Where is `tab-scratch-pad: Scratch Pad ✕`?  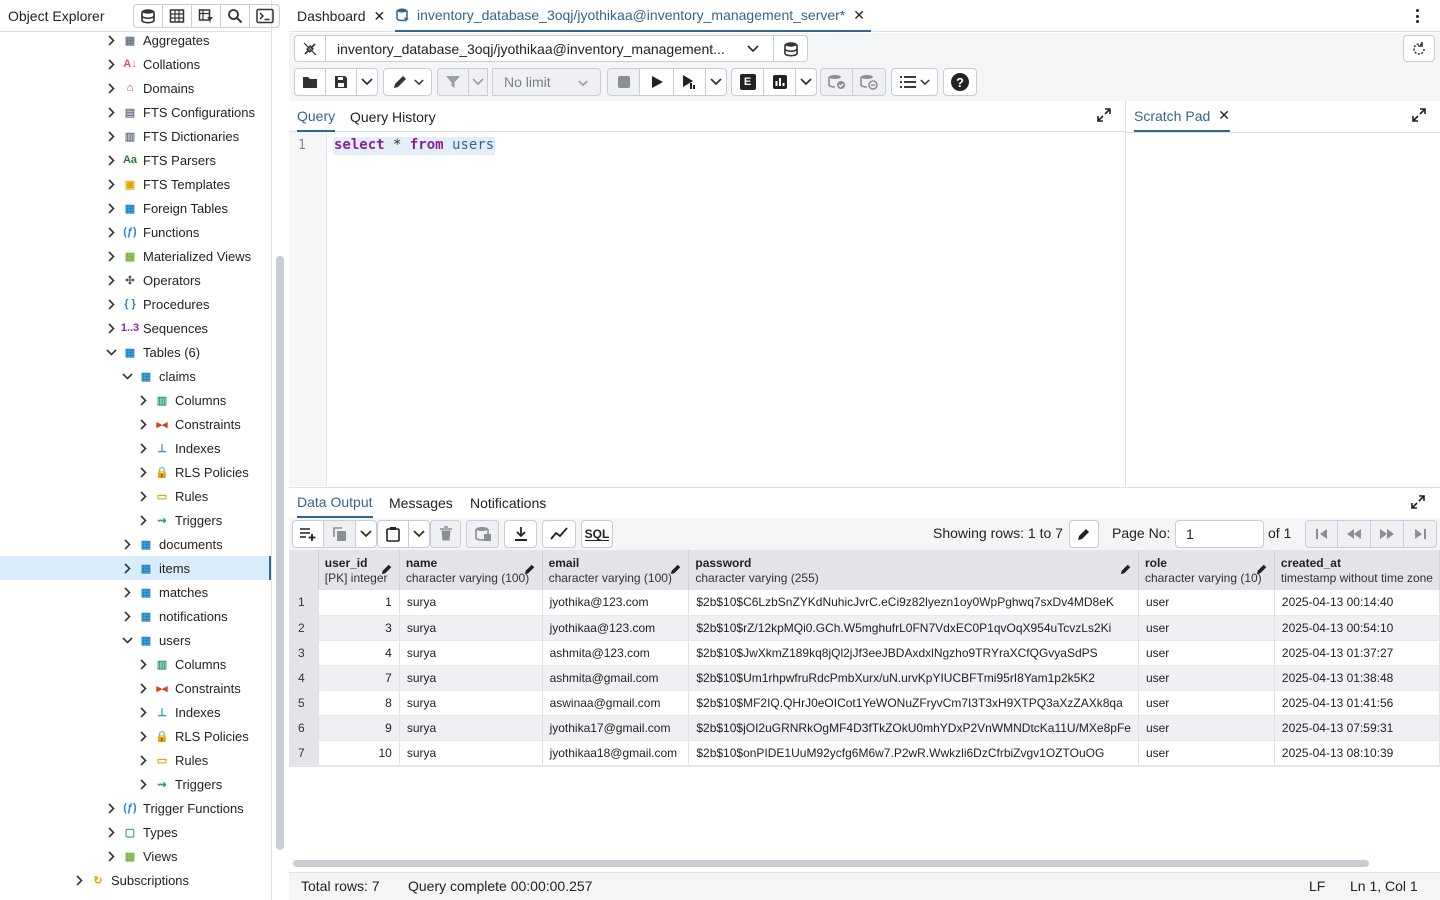 tab-scratch-pad: Scratch Pad ✕ is located at coordinates (1182, 116).